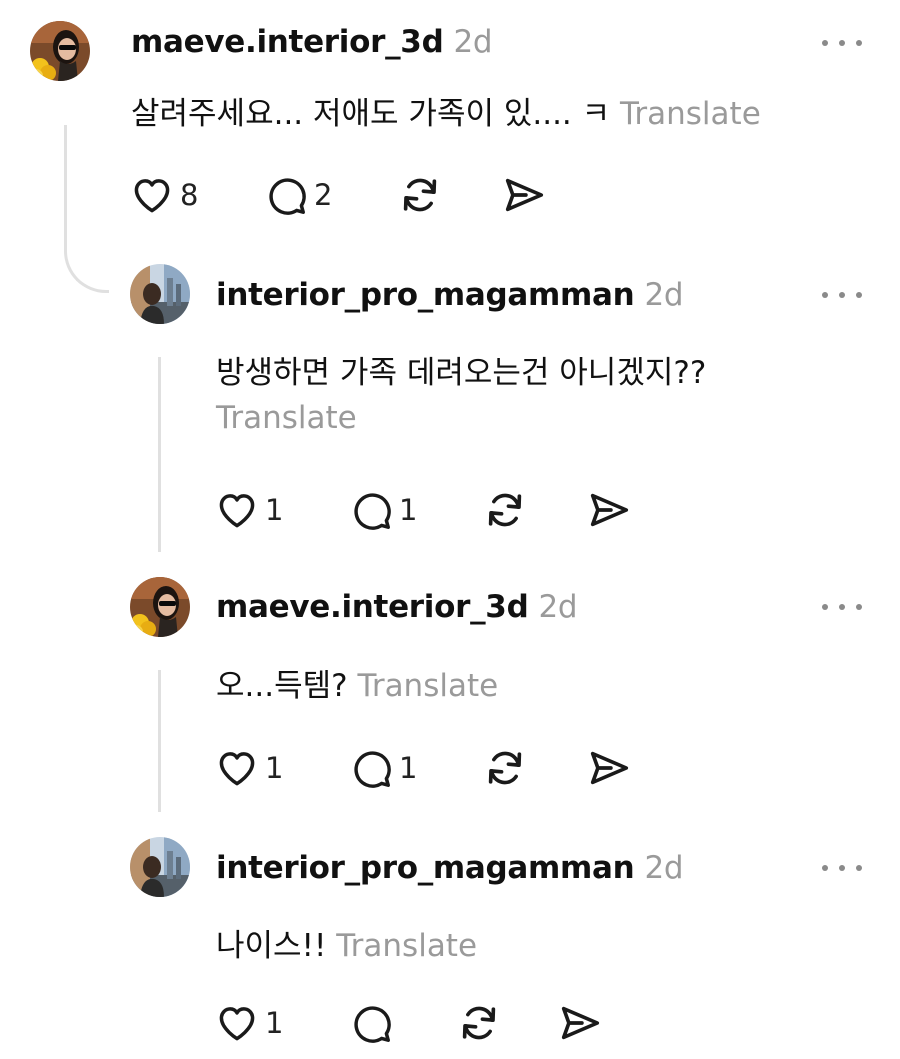 The width and height of the screenshot is (900, 1059). What do you see at coordinates (65, 185) in the screenshot?
I see `thread-line` at bounding box center [65, 185].